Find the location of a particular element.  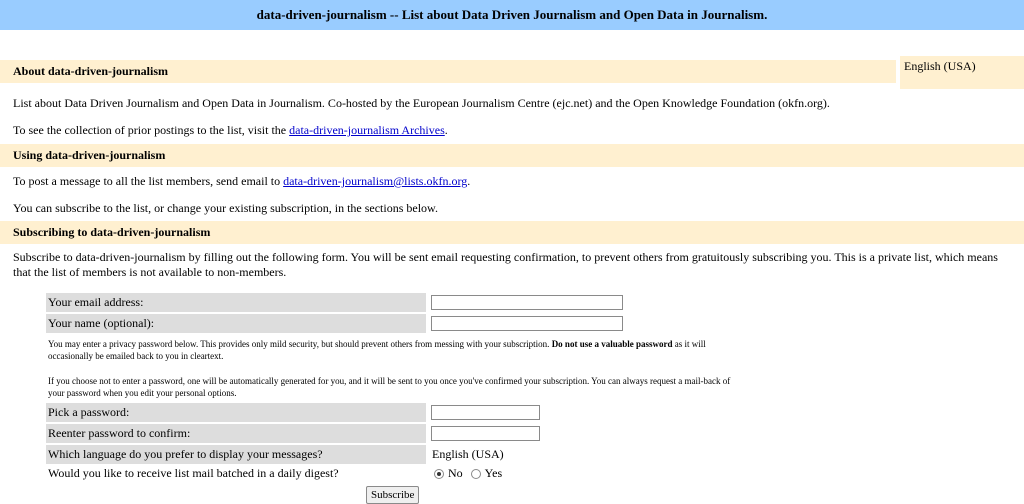

name-field is located at coordinates (527, 323).